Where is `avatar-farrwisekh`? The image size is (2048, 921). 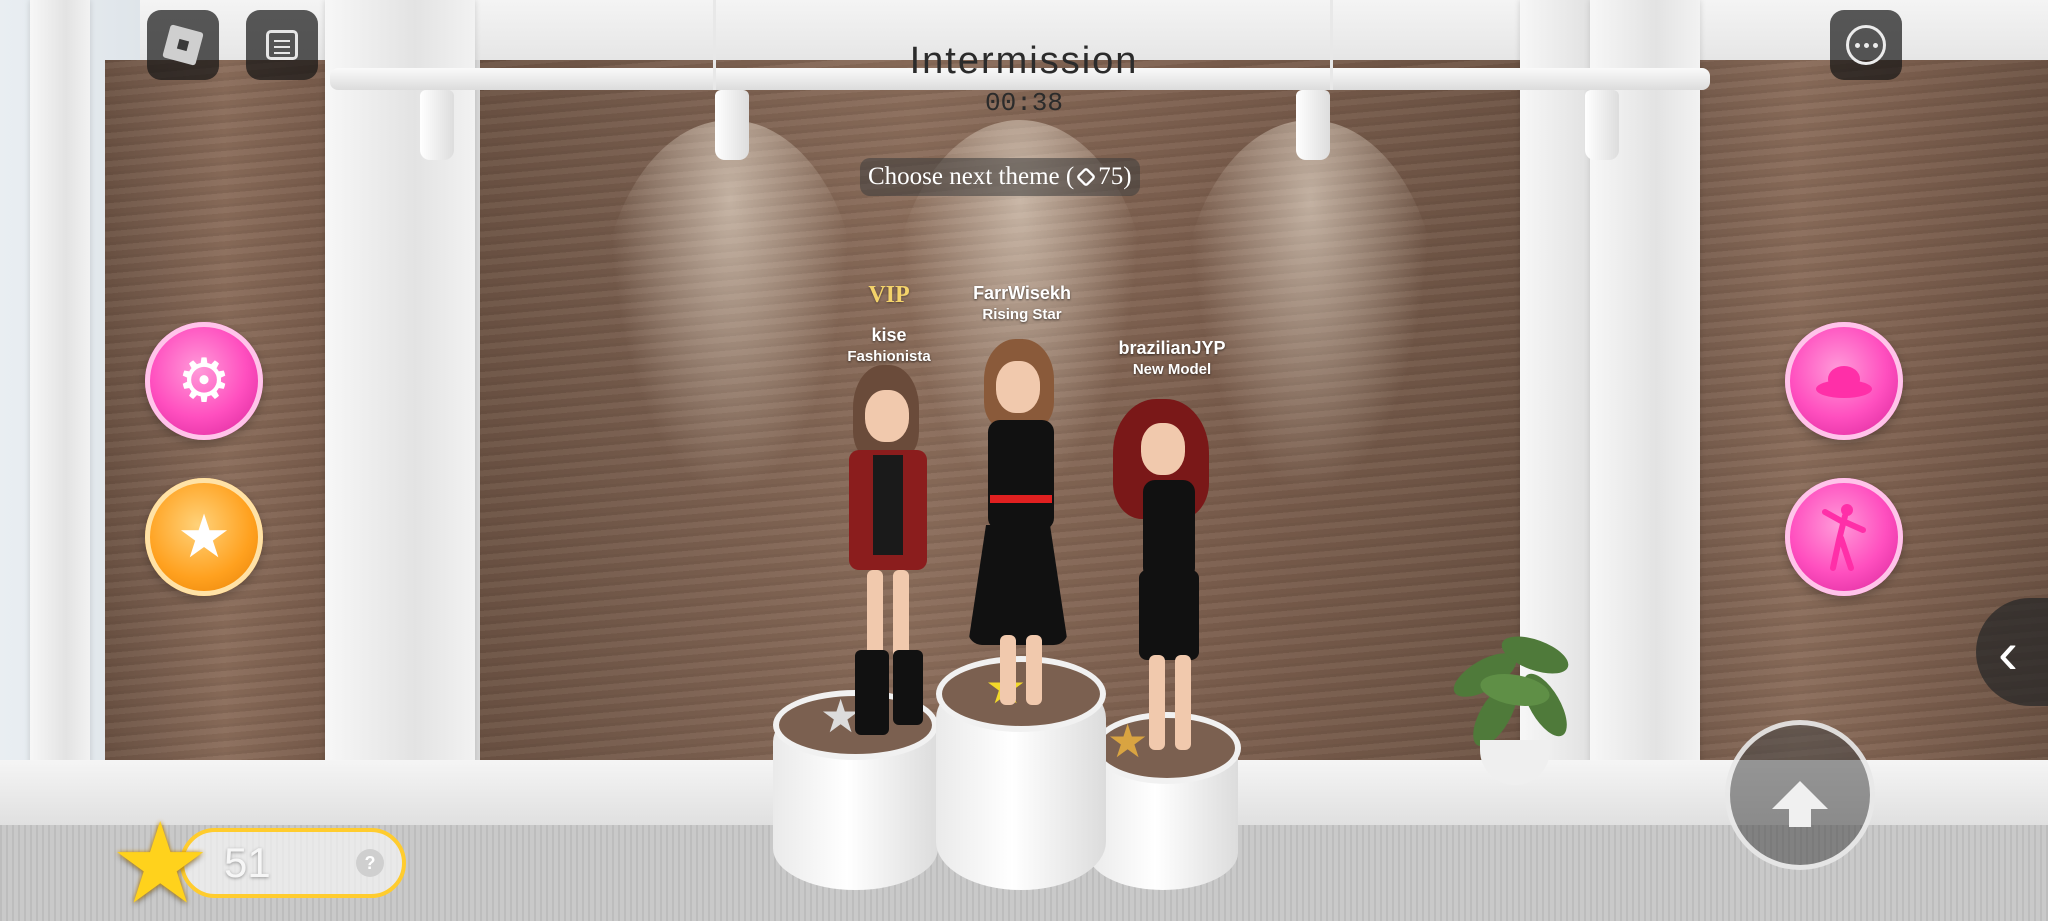
avatar-farrwisekh is located at coordinates (1015, 525).